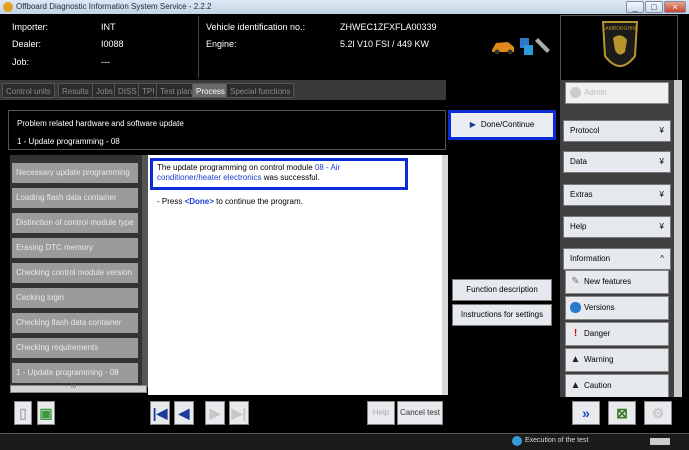 The height and width of the screenshot is (450, 689). Describe the element at coordinates (575, 92) in the screenshot. I see `admin-icon` at that location.